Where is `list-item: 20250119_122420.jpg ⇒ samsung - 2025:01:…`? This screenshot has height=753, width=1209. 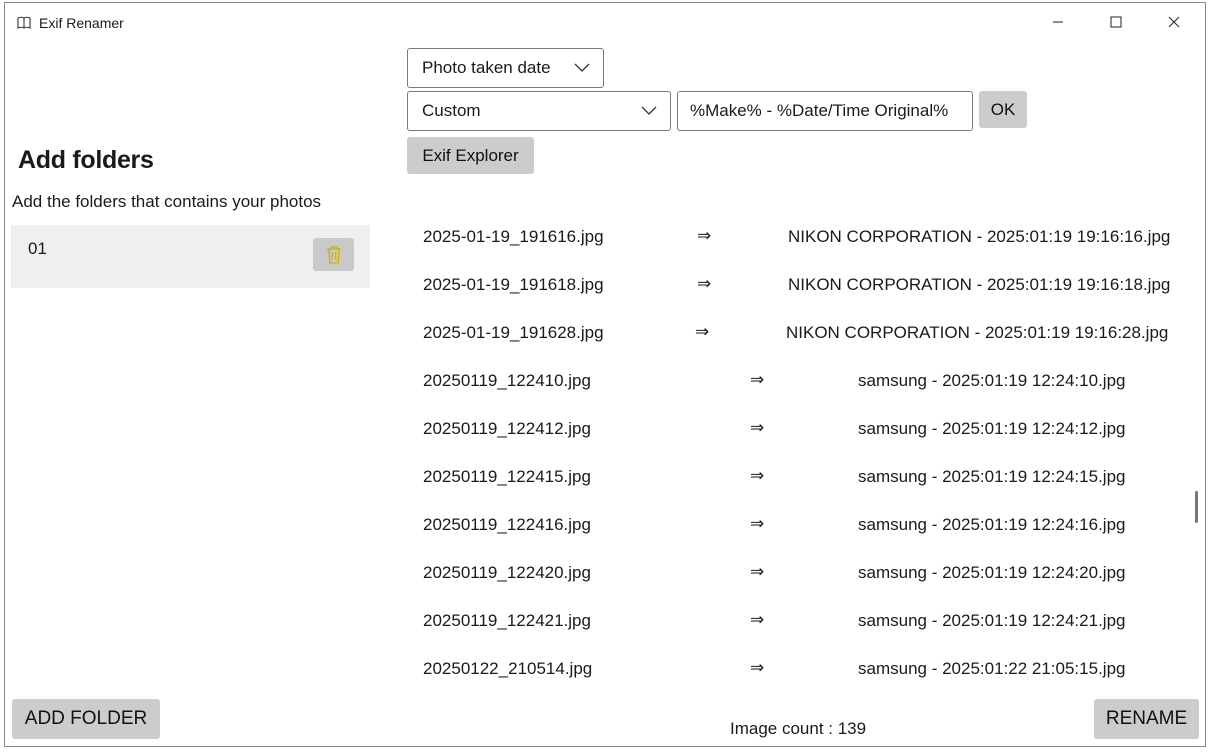
list-item: 20250119_122420.jpg ⇒ samsung - 2025:01:… is located at coordinates (802, 573).